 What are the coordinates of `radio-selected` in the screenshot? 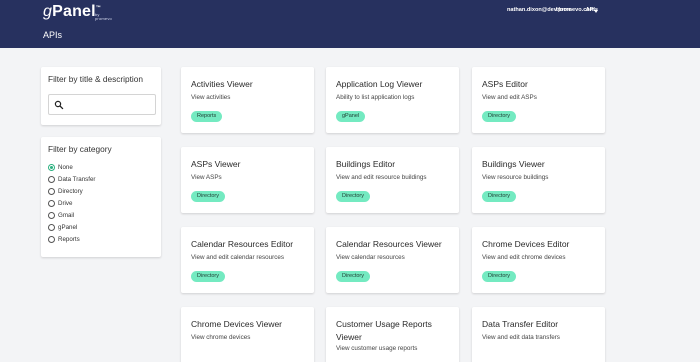 It's located at (51, 167).